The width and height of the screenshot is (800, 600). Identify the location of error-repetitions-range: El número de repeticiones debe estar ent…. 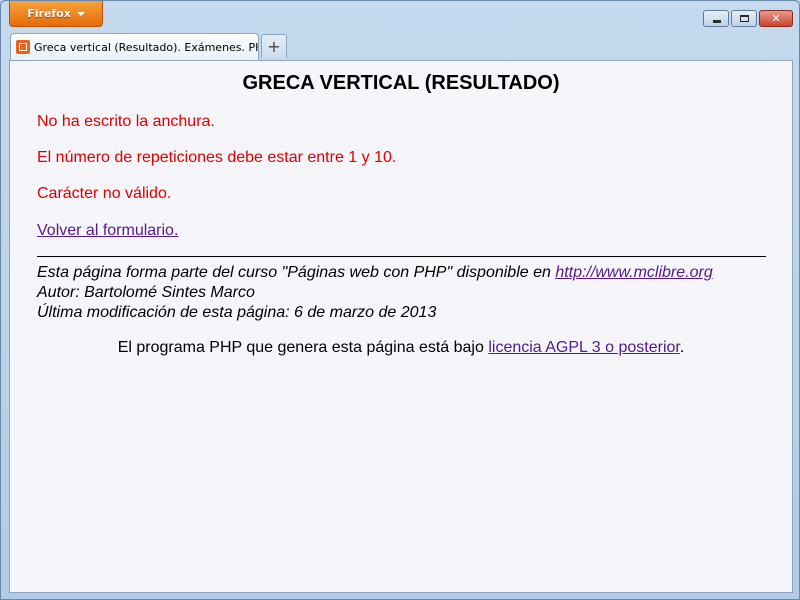
(217, 157).